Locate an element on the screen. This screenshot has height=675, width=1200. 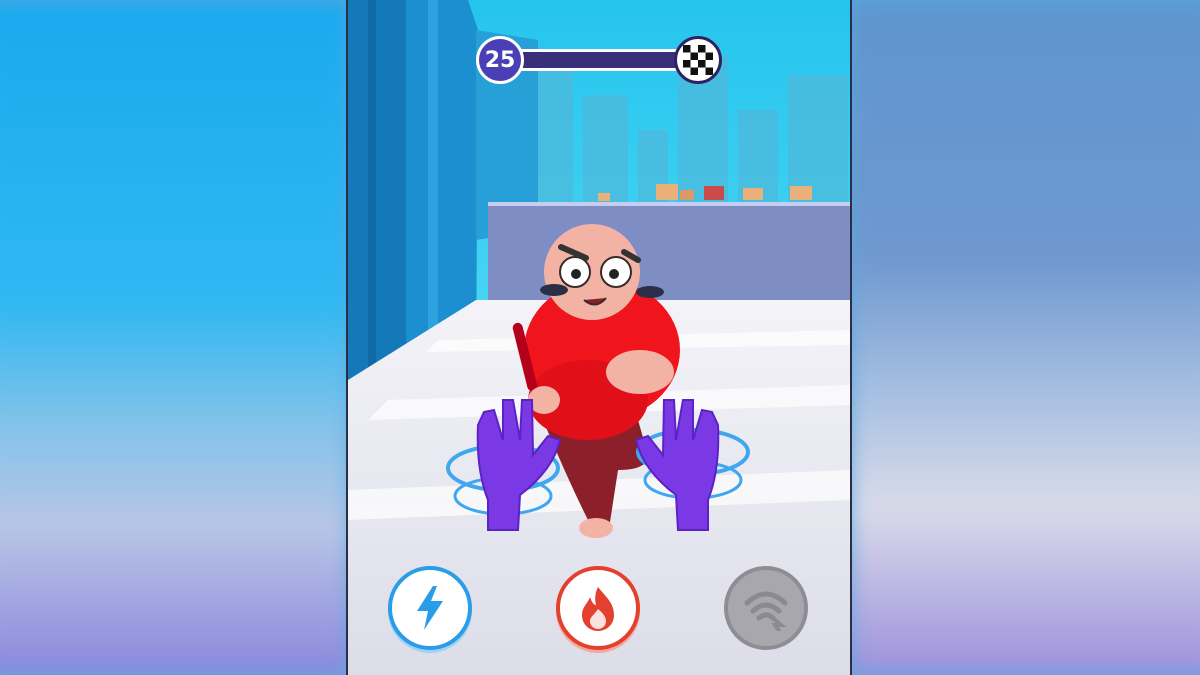
fire-ability-button is located at coordinates (598, 608).